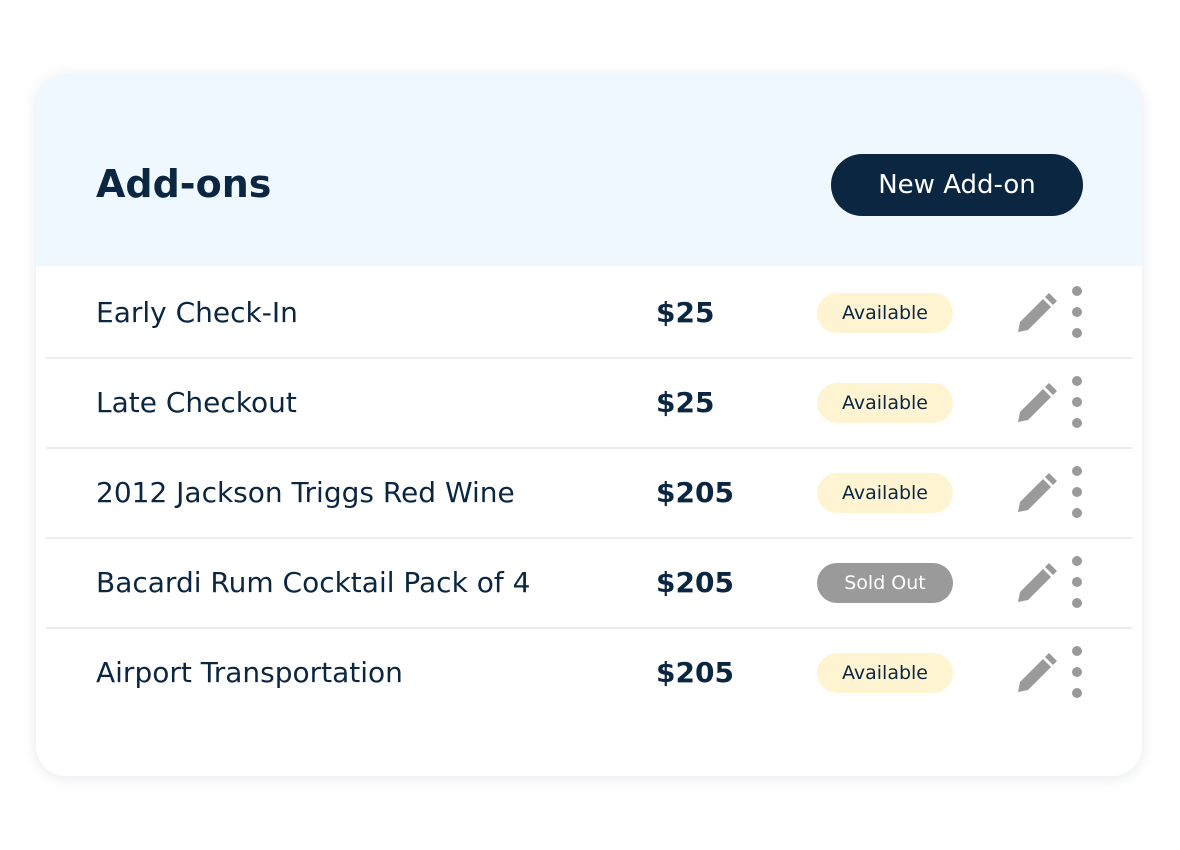 Image resolution: width=1180 pixels, height=850 pixels. I want to click on new-addon-button: New Add-on, so click(957, 185).